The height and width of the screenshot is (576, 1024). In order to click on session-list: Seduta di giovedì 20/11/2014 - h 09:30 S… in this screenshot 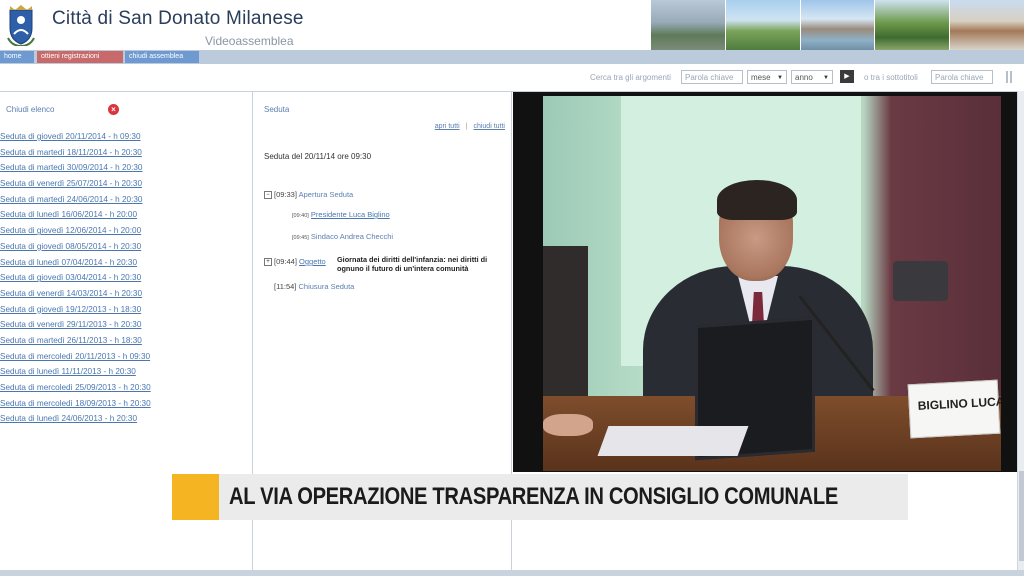, I will do `click(75, 281)`.